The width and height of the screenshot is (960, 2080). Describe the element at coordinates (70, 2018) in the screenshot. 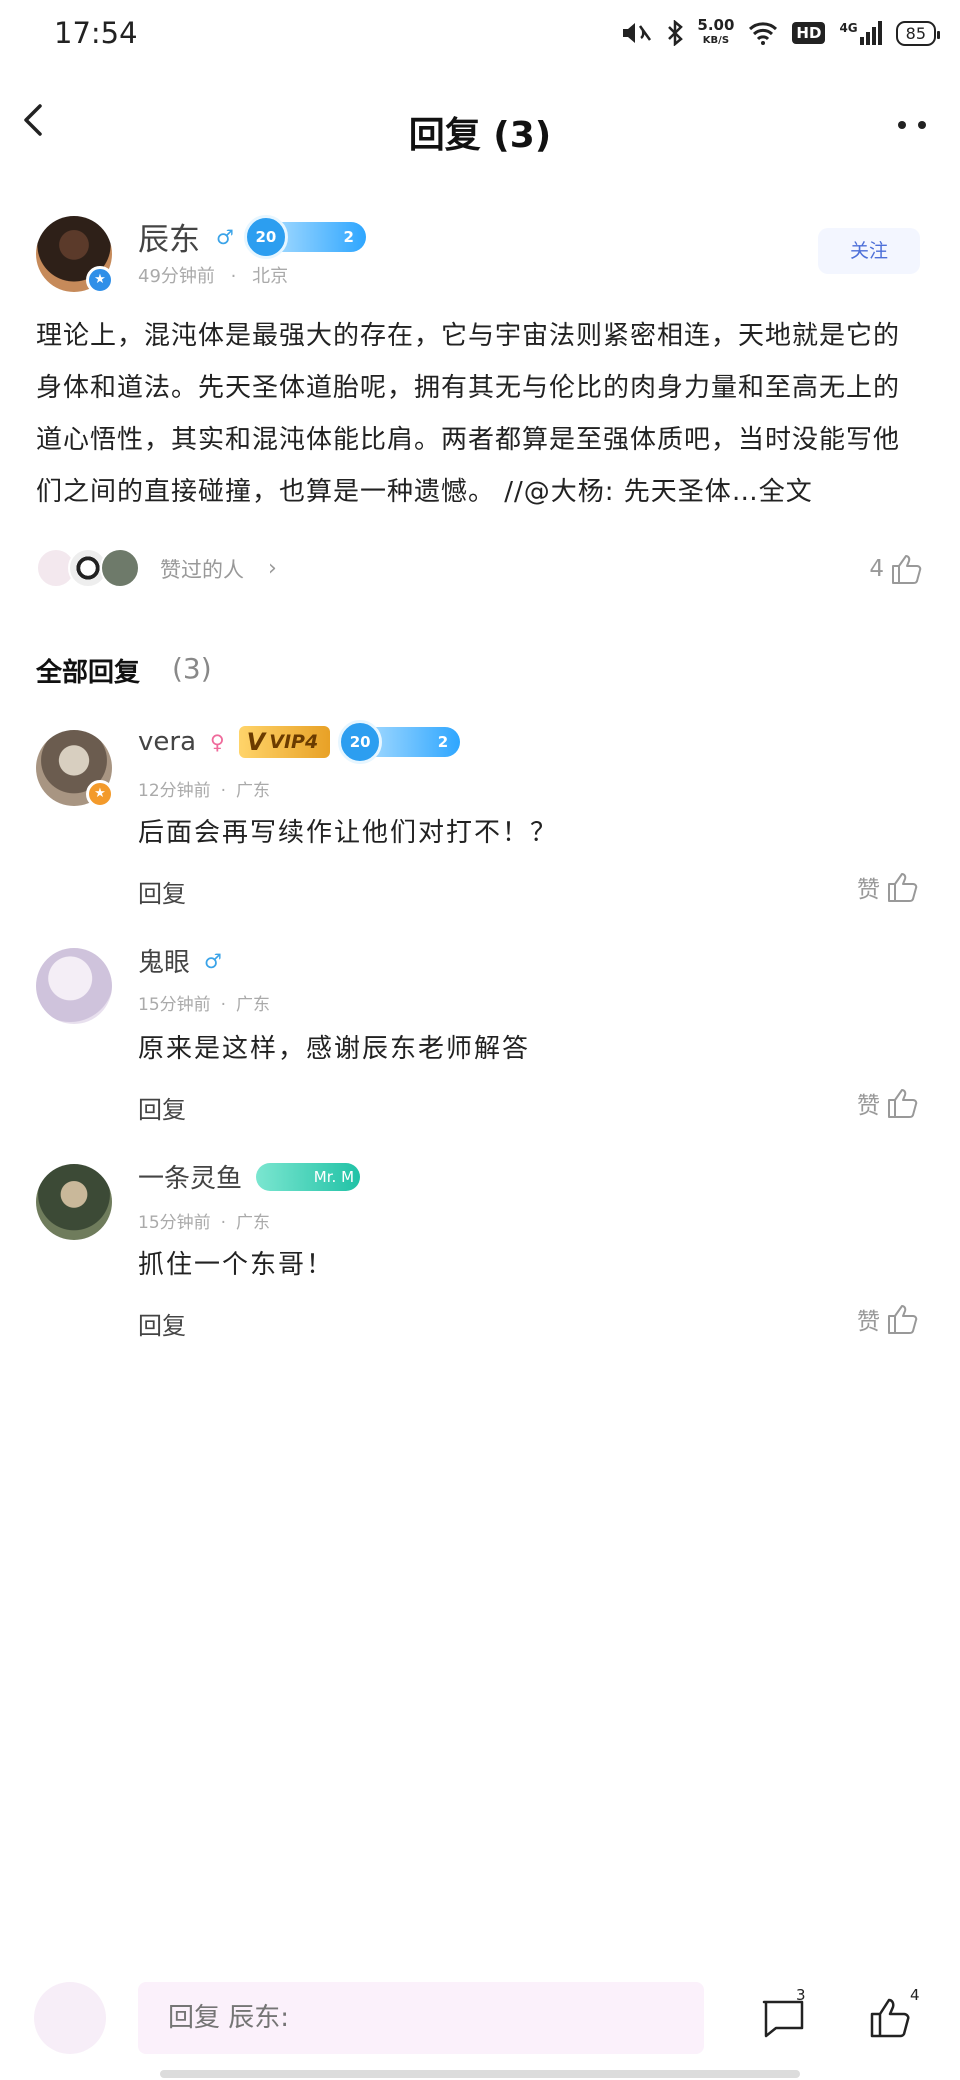

I see `my-avatar` at that location.